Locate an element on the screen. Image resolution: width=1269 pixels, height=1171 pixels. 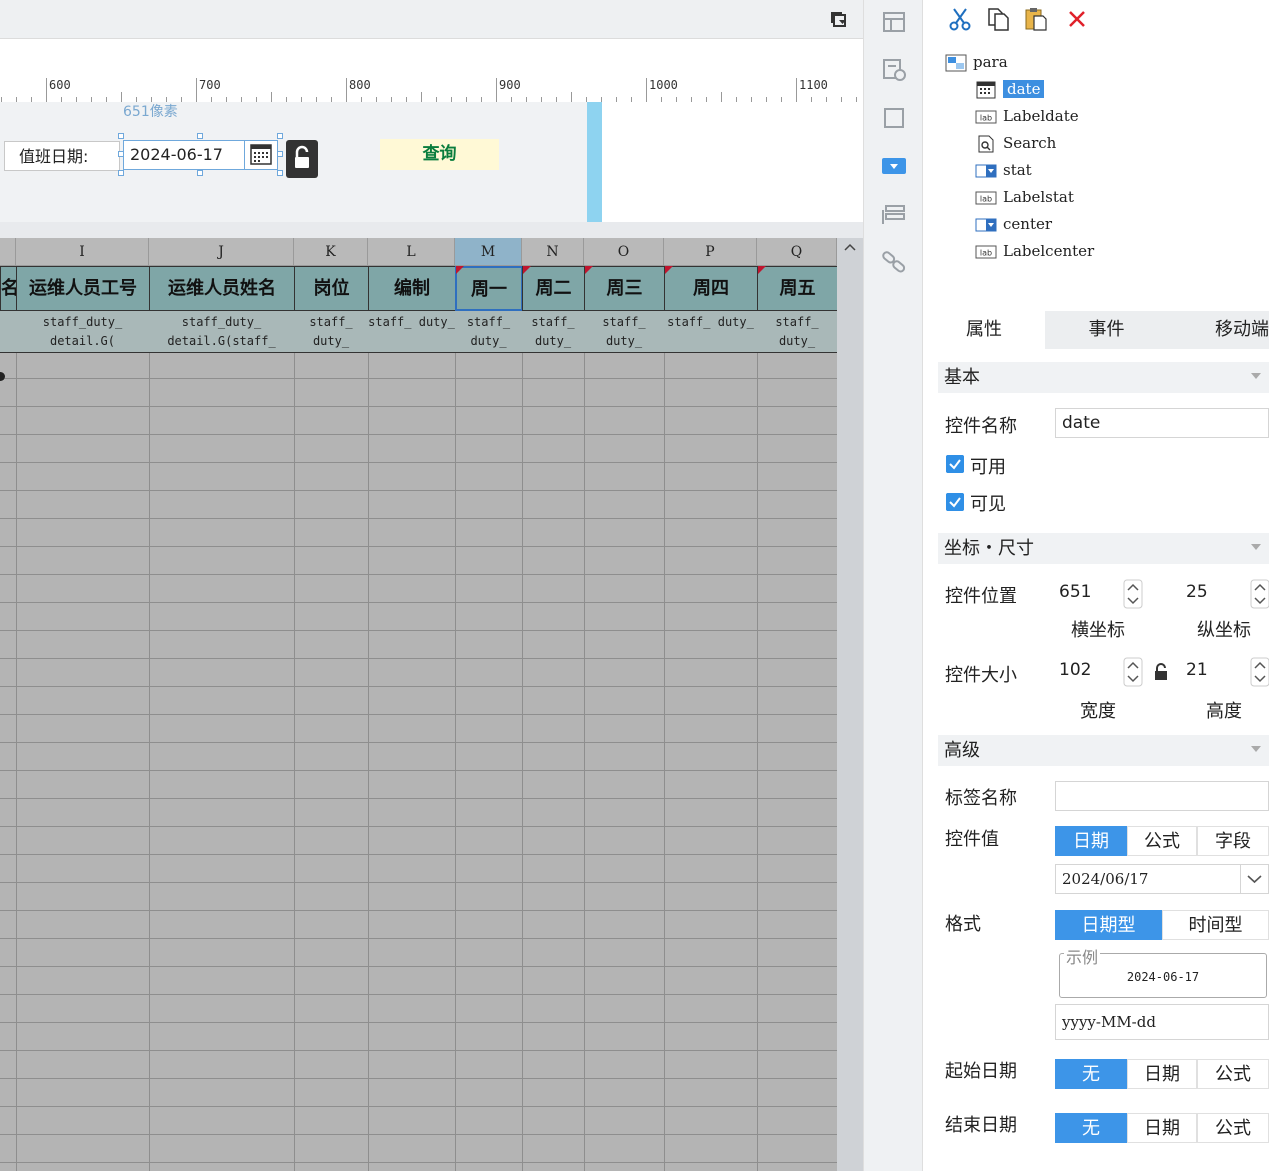
field-cell: staff_duty_ detail.G(staff_ is located at coordinates (222, 332).